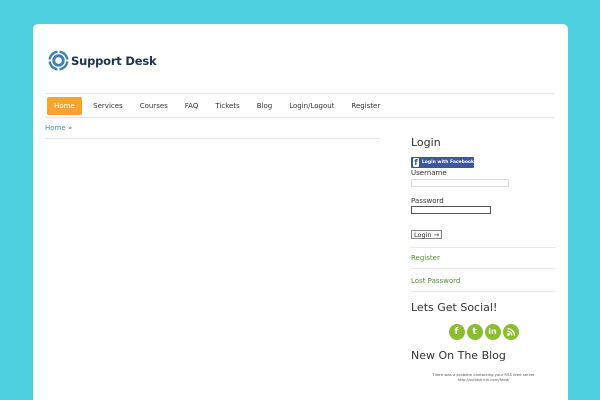 Image resolution: width=600 pixels, height=400 pixels. What do you see at coordinates (212, 138) in the screenshot?
I see `content-divider` at bounding box center [212, 138].